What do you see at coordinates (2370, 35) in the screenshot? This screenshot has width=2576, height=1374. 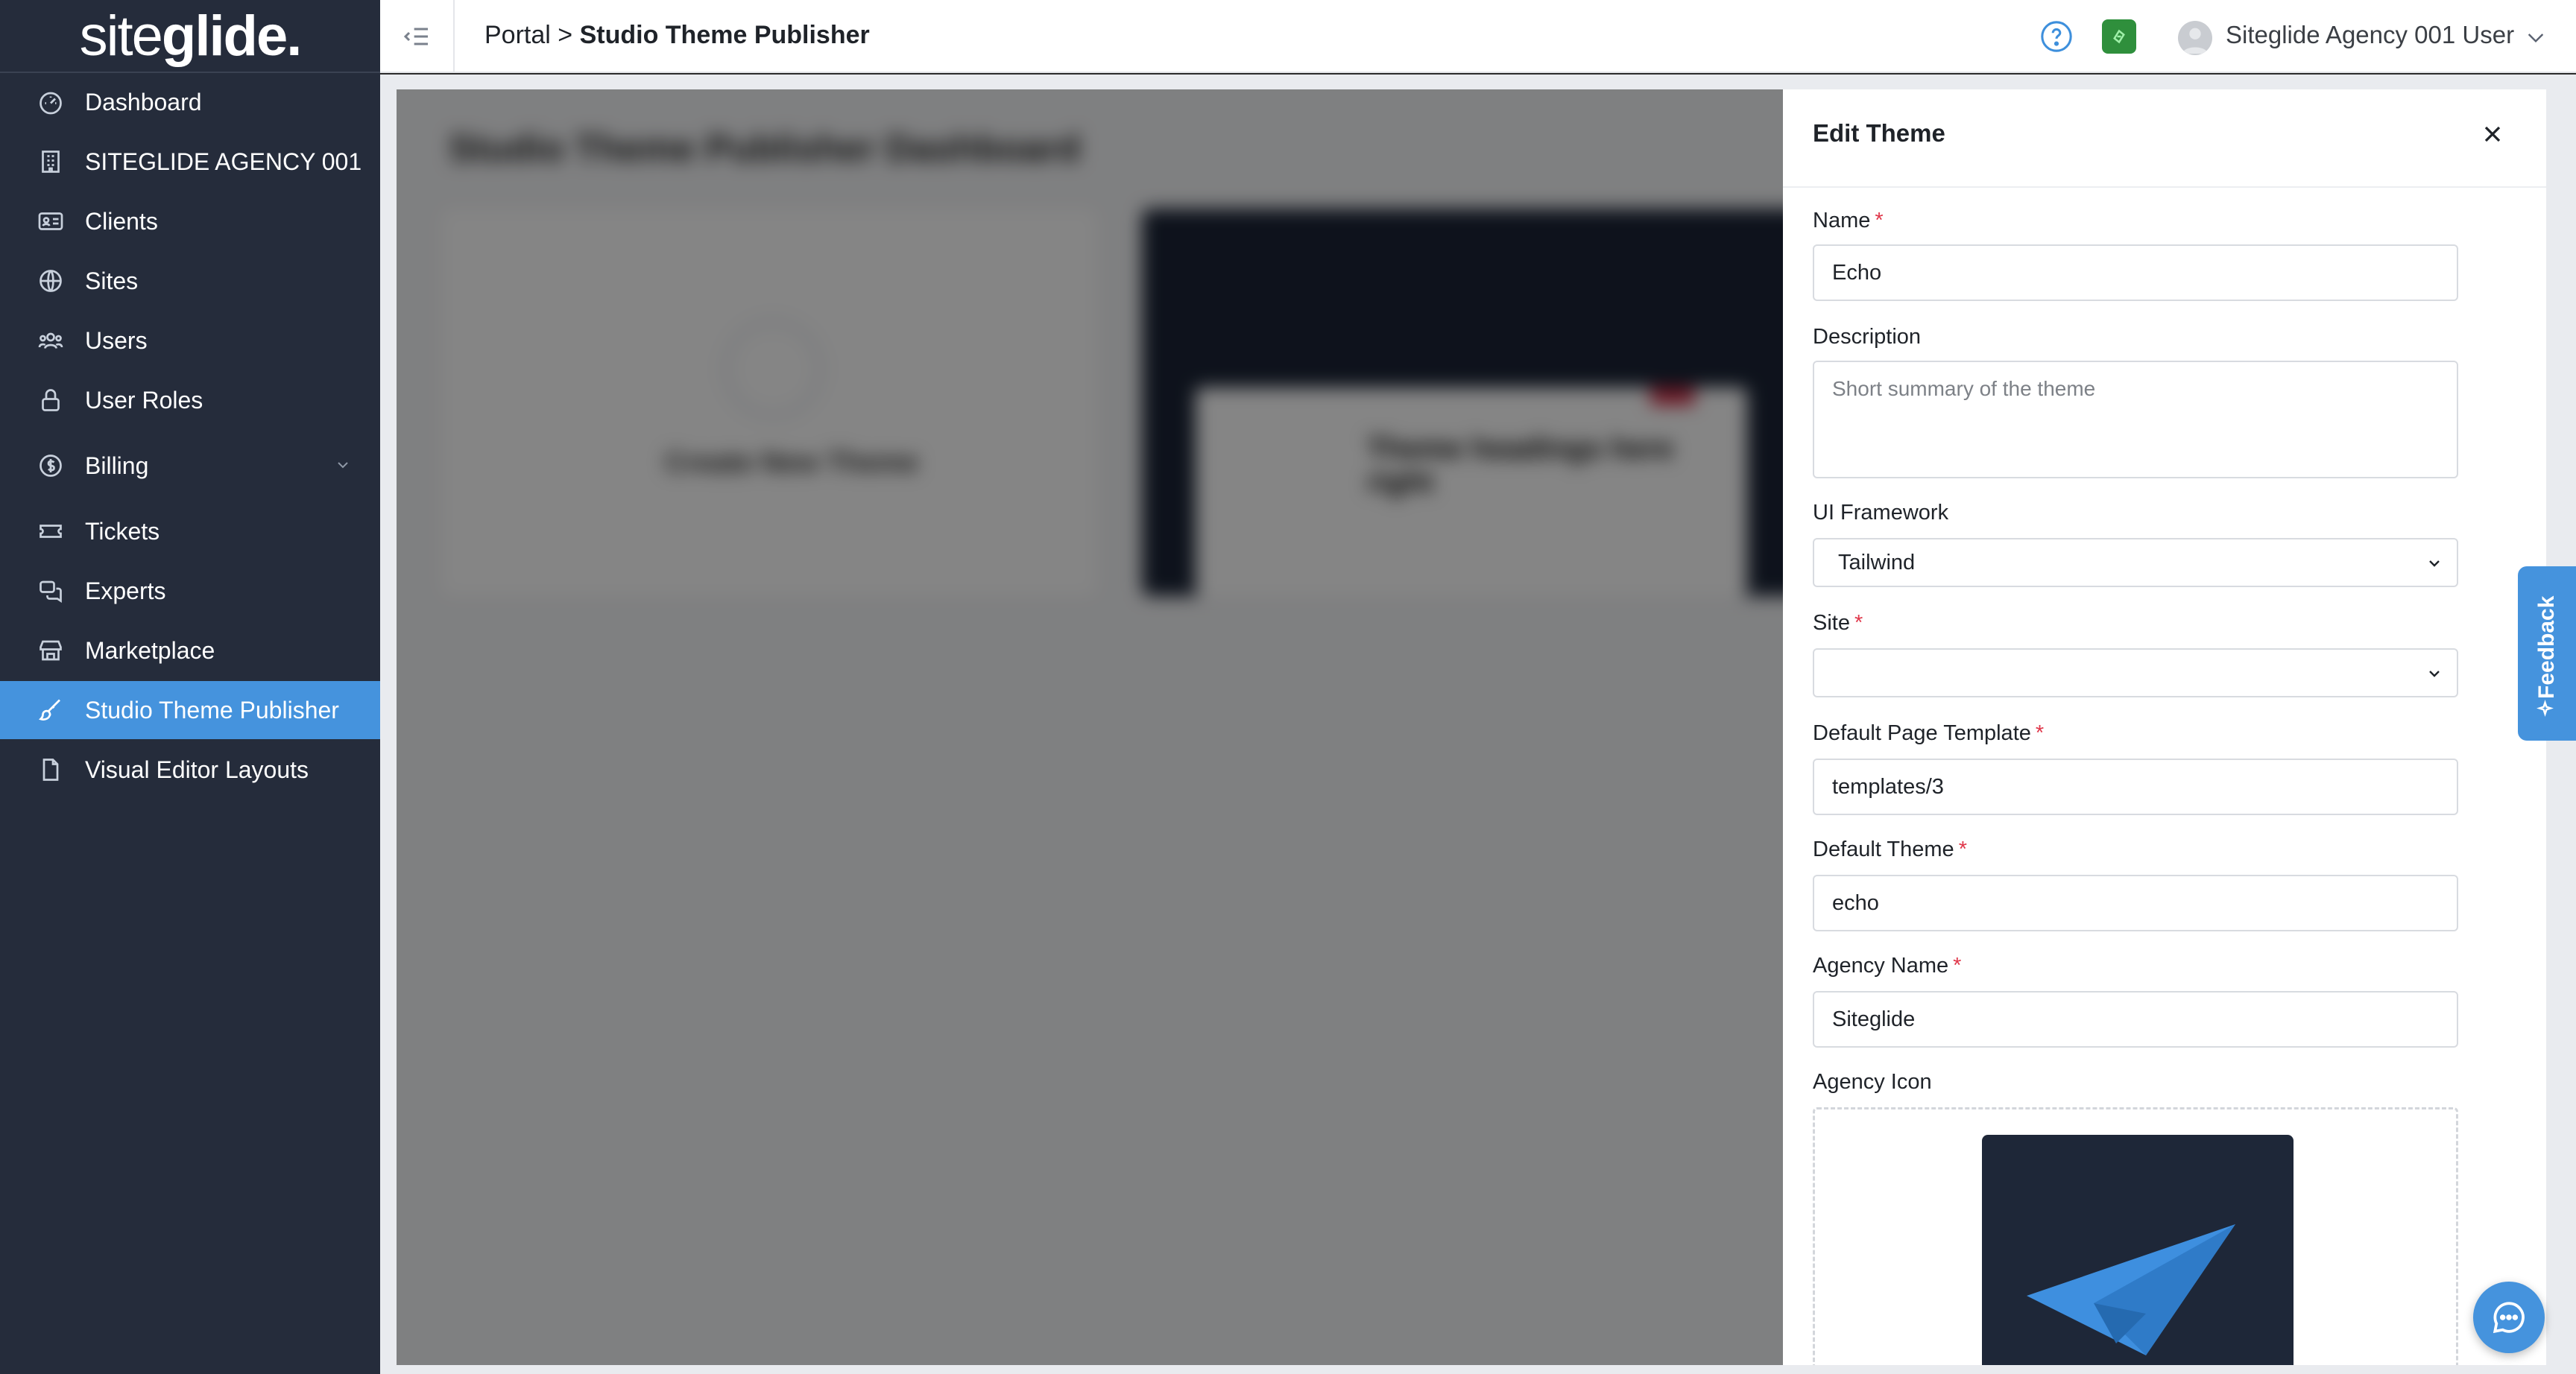 I see `user-name: Siteglide Agency 001 User` at bounding box center [2370, 35].